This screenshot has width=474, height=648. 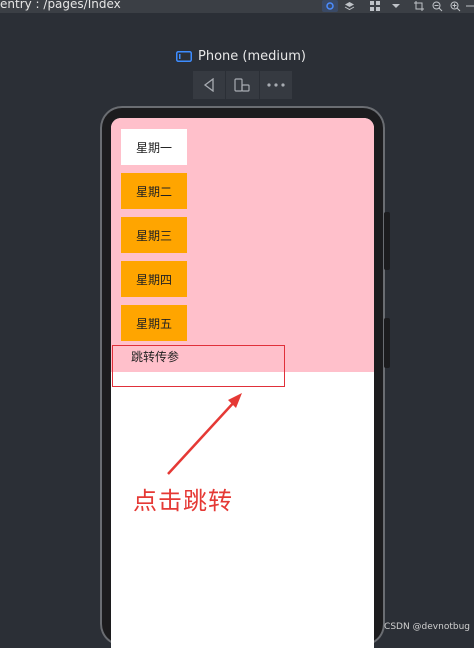 I want to click on watermark: CSDN @devnotbug, so click(x=427, y=627).